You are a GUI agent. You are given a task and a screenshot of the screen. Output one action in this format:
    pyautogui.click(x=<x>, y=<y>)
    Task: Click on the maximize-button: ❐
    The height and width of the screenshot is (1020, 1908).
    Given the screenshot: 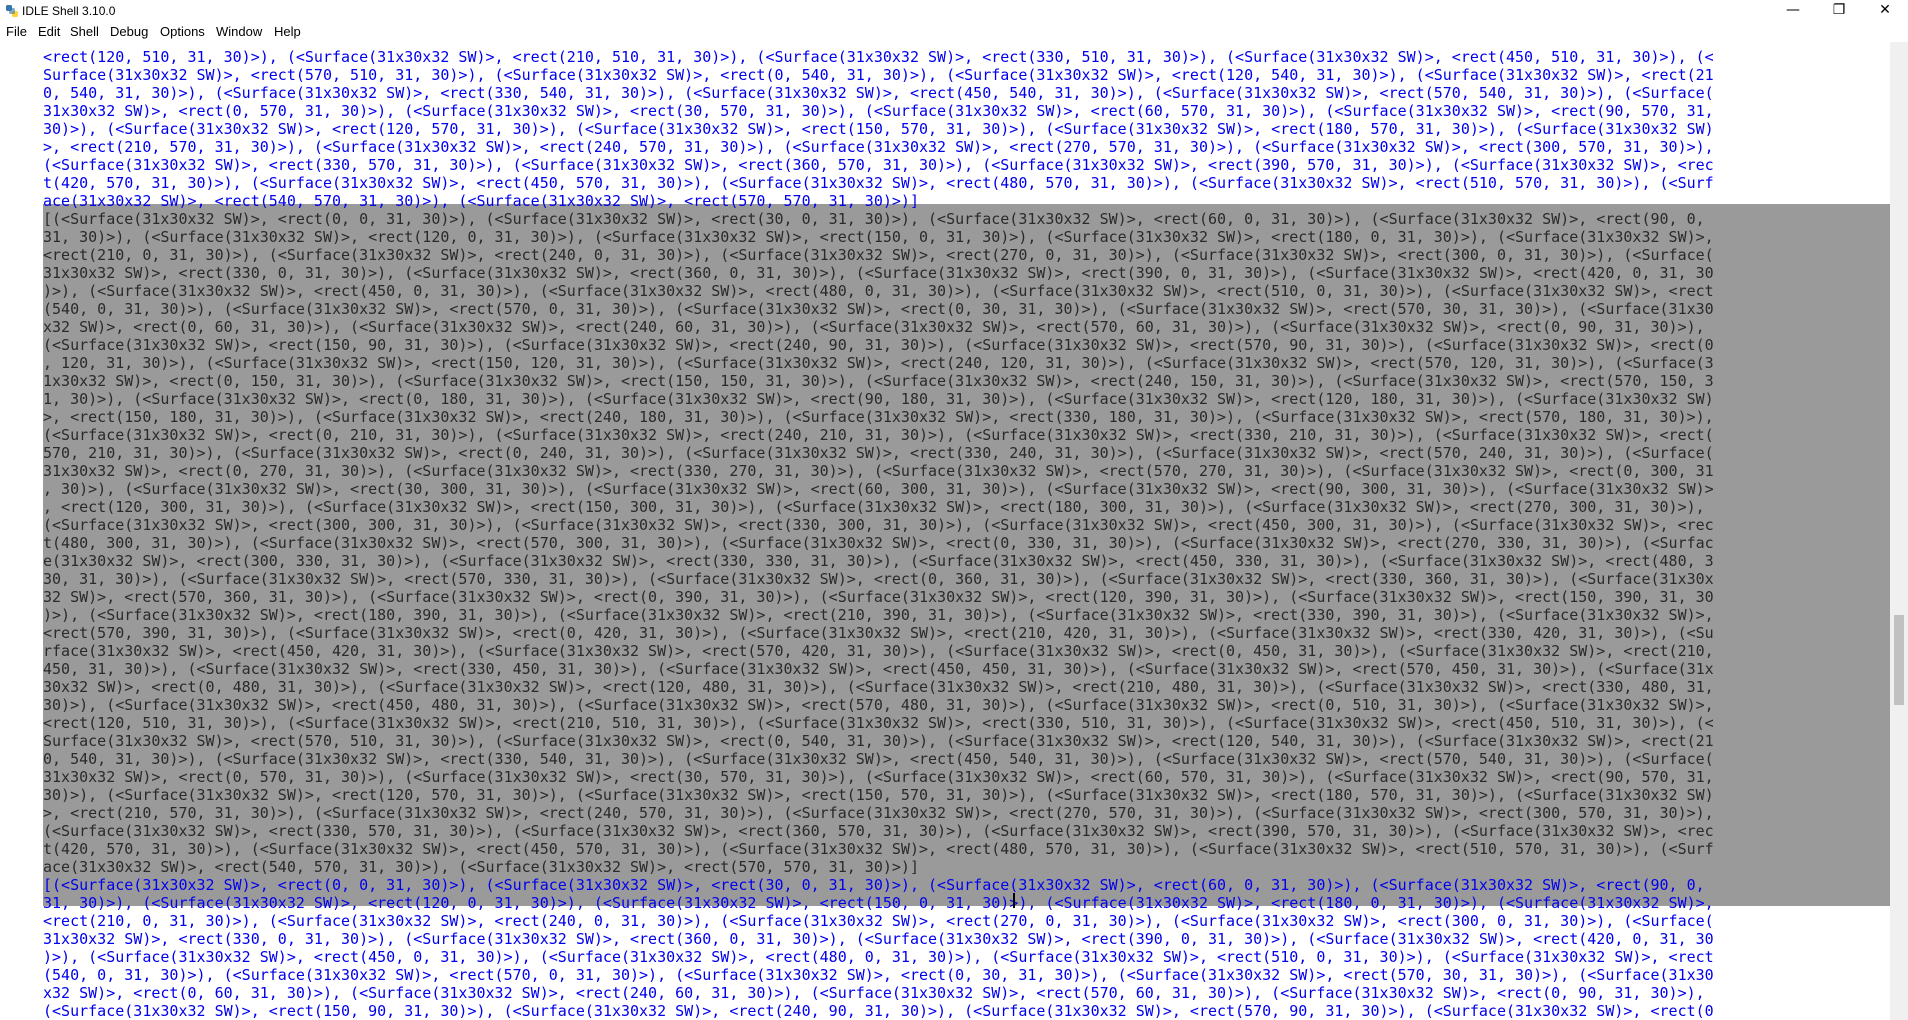 What is the action you would take?
    pyautogui.click(x=1839, y=11)
    